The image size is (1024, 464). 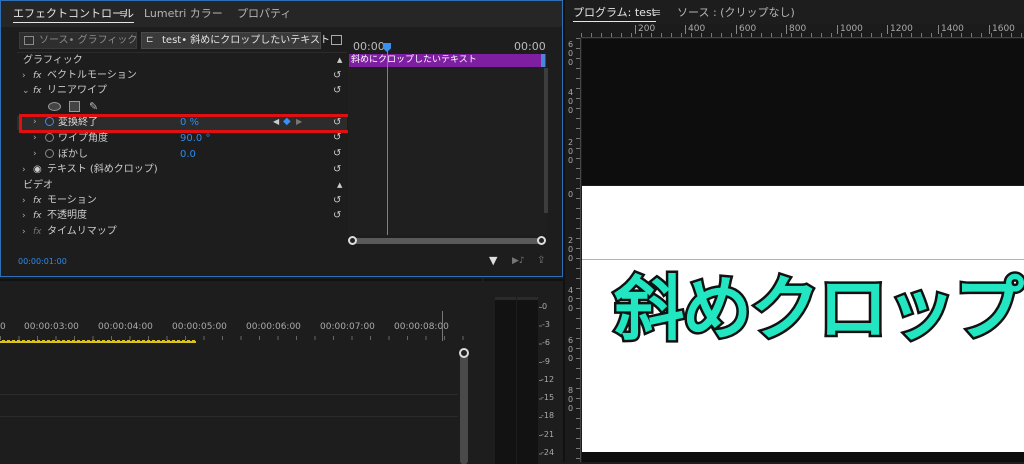 What do you see at coordinates (88, 40) in the screenshot?
I see `source-chip-label: ソース• グラフィック` at bounding box center [88, 40].